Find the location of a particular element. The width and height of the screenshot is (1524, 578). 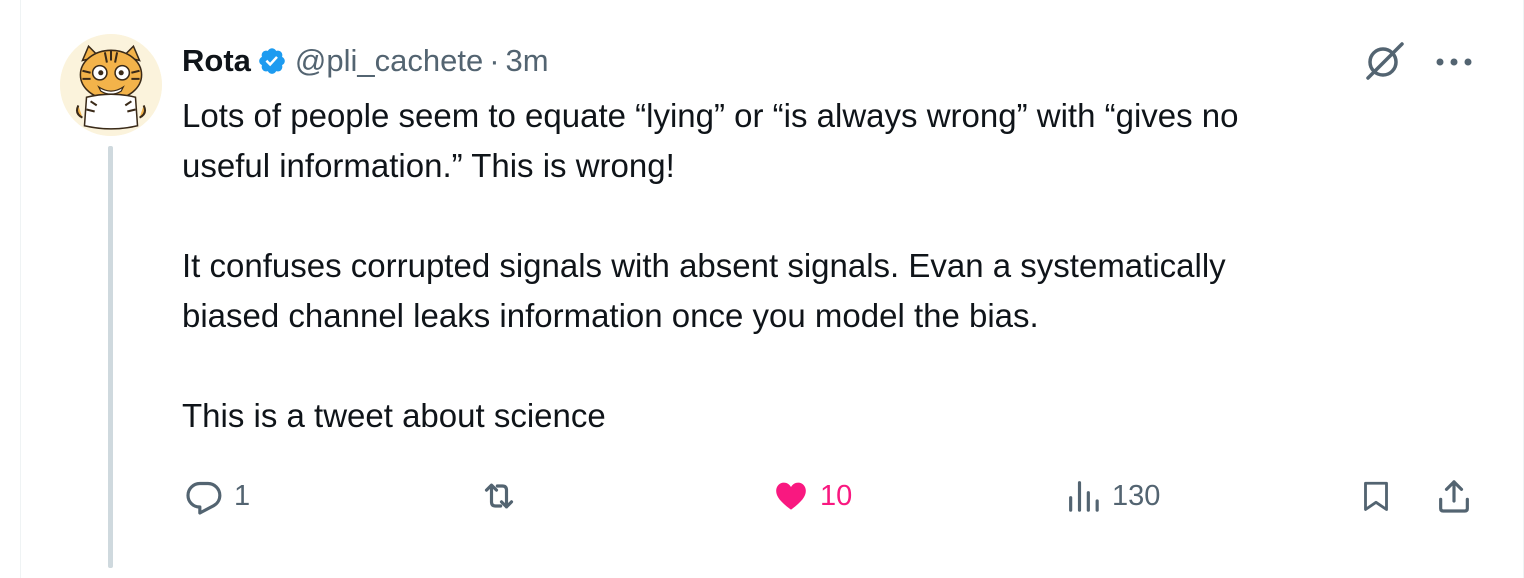

verified-badge-icon is located at coordinates (272, 61).